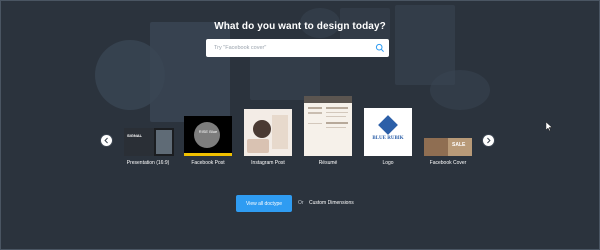 The image size is (600, 250). Describe the element at coordinates (268, 132) in the screenshot. I see `instagram-post-thumbnail` at that location.